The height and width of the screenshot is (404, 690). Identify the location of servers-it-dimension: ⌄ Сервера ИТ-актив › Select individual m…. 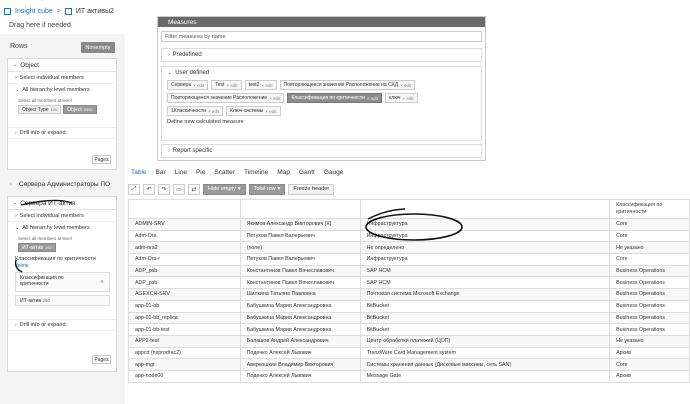
(62, 284).